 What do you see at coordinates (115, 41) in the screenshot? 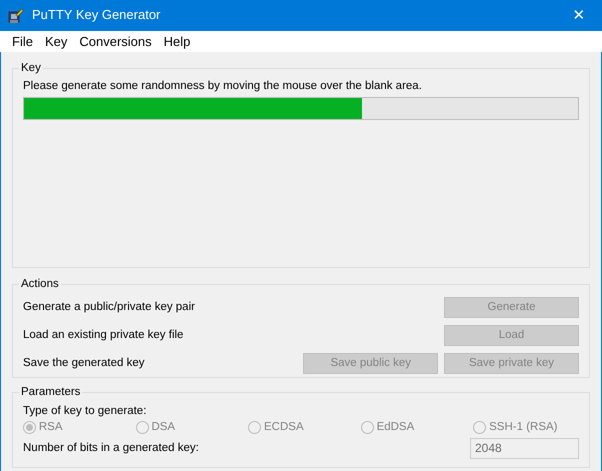
I see `menu-item: Conversions` at bounding box center [115, 41].